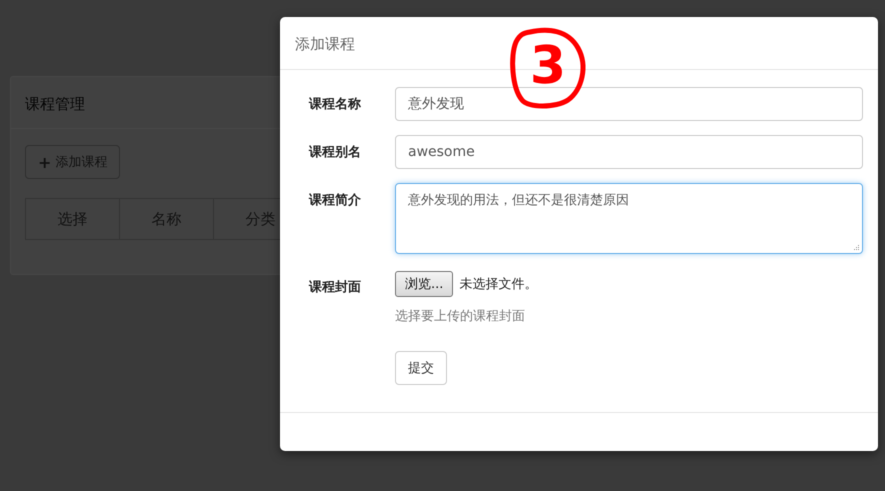  I want to click on file-status: 未选择文件。, so click(498, 284).